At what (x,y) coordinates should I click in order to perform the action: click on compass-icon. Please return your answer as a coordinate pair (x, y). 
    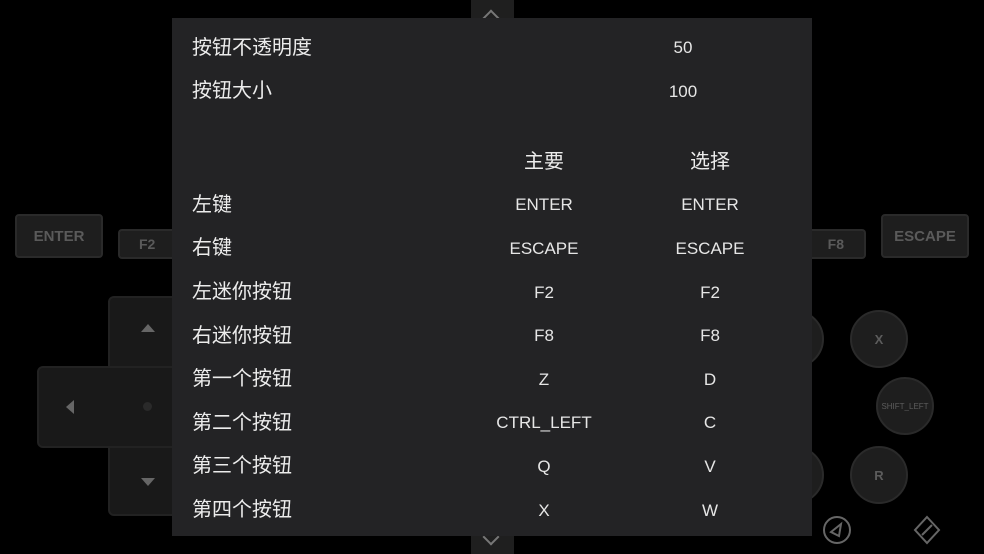
    Looking at the image, I should click on (927, 530).